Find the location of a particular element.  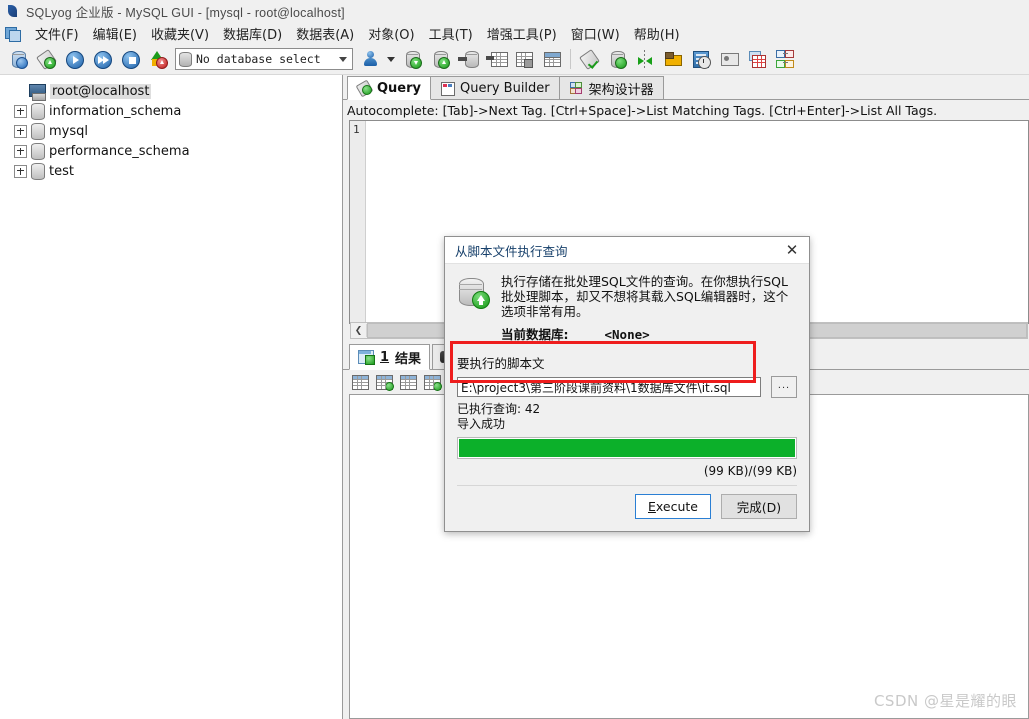

database-run-script-icon is located at coordinates (468, 59).